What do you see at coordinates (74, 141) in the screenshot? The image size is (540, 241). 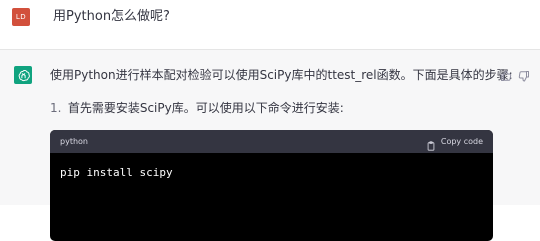 I see `code-language-label: python` at bounding box center [74, 141].